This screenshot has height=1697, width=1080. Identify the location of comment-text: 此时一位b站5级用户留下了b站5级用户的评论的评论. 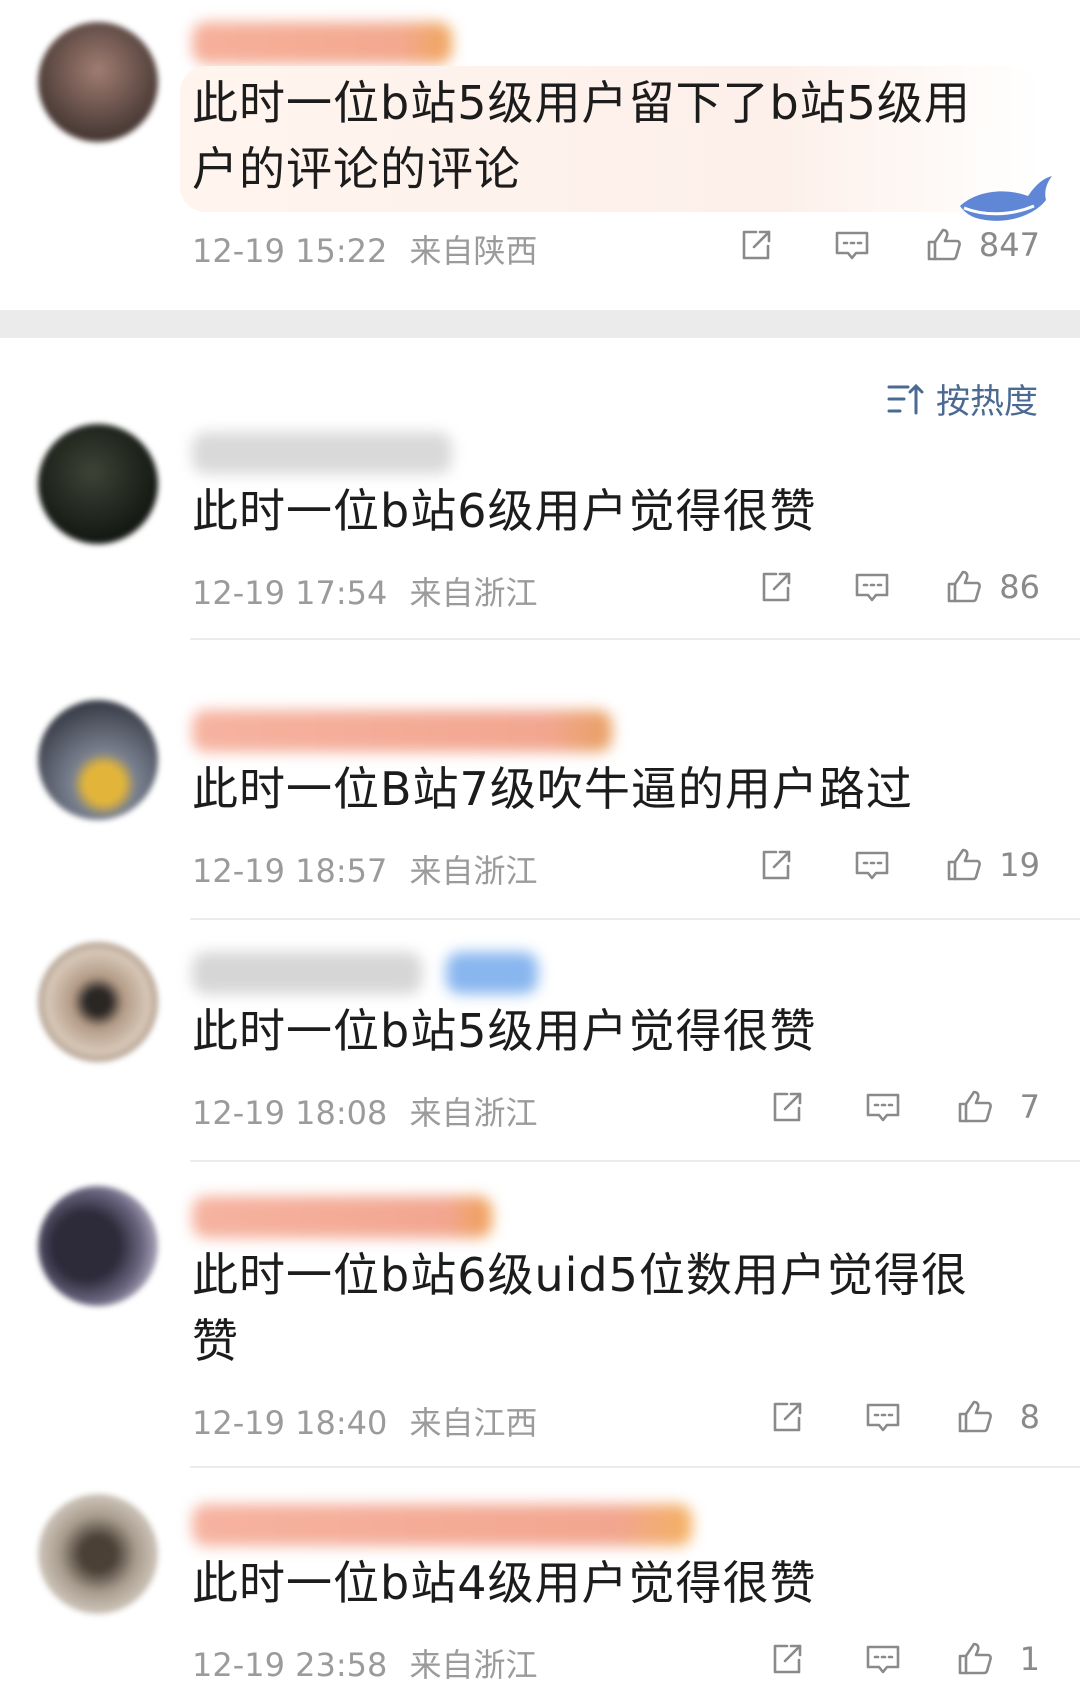
(581, 136).